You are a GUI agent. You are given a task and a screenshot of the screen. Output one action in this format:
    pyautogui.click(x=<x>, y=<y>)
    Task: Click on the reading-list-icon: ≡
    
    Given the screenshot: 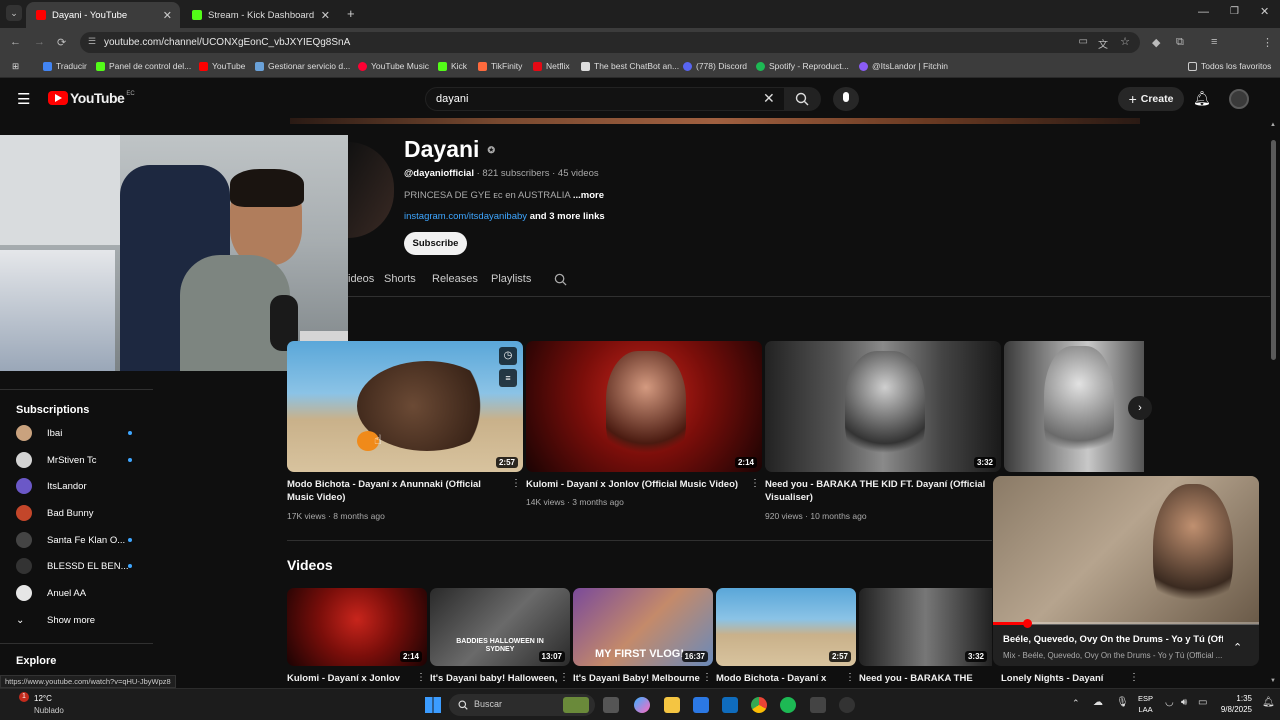 What is the action you would take?
    pyautogui.click(x=1214, y=42)
    